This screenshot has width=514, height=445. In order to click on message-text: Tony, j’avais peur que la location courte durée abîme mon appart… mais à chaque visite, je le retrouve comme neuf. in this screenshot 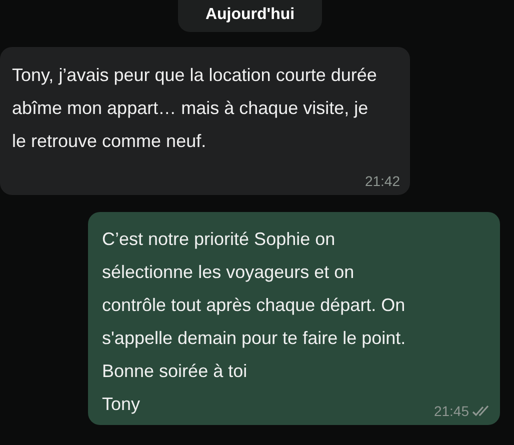, I will do `click(195, 108)`.